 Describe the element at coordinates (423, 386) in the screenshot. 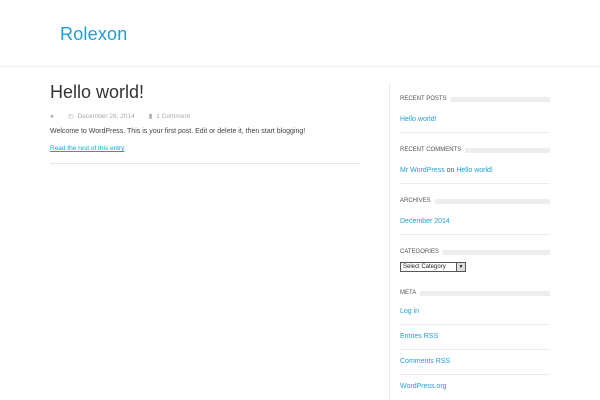

I see `wordpress-org-link: WordPress.org` at that location.